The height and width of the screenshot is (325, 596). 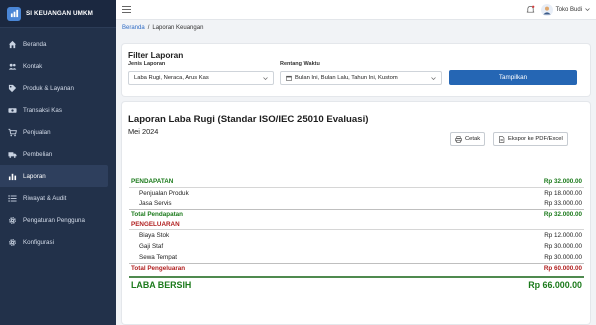 What do you see at coordinates (33, 66) in the screenshot?
I see `sidebar-item-label: Kontak` at bounding box center [33, 66].